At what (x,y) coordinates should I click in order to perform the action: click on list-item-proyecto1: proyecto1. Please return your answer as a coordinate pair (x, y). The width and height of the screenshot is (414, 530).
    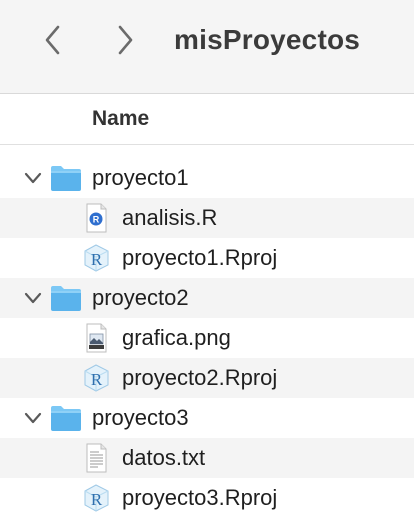
    Looking at the image, I should click on (207, 178).